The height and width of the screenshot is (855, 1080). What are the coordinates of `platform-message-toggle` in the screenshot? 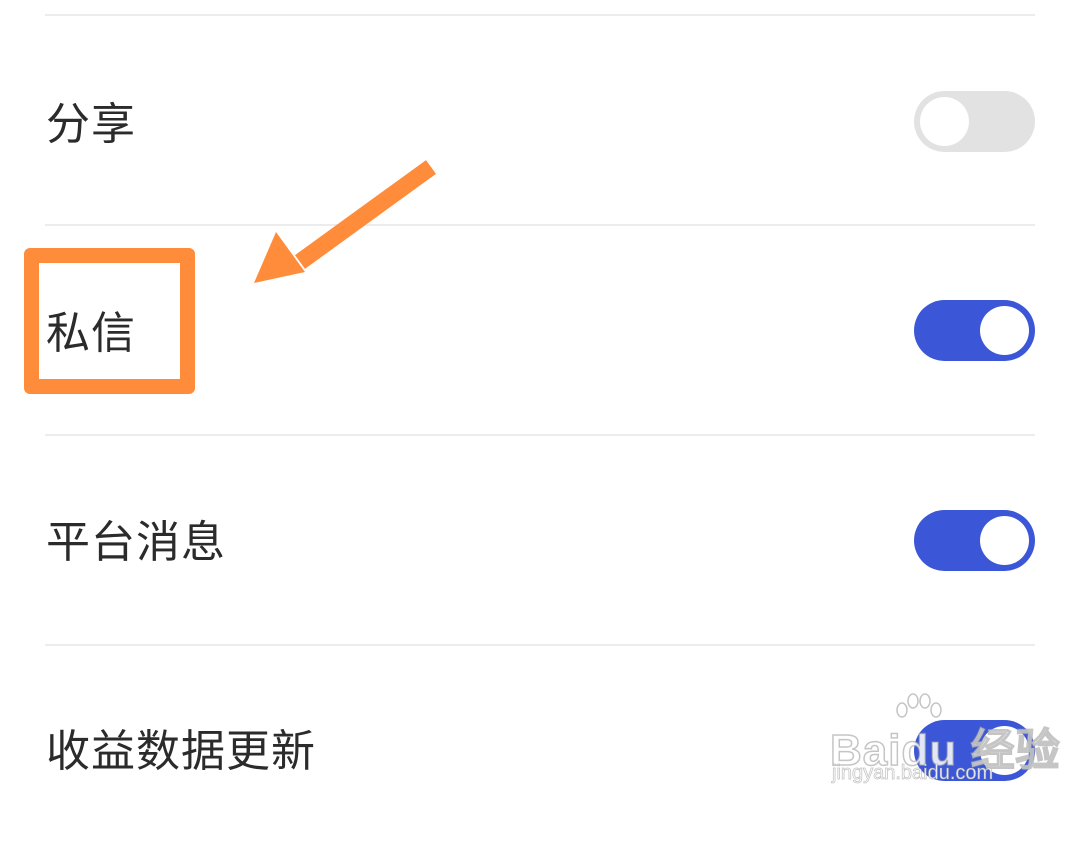 It's located at (974, 540).